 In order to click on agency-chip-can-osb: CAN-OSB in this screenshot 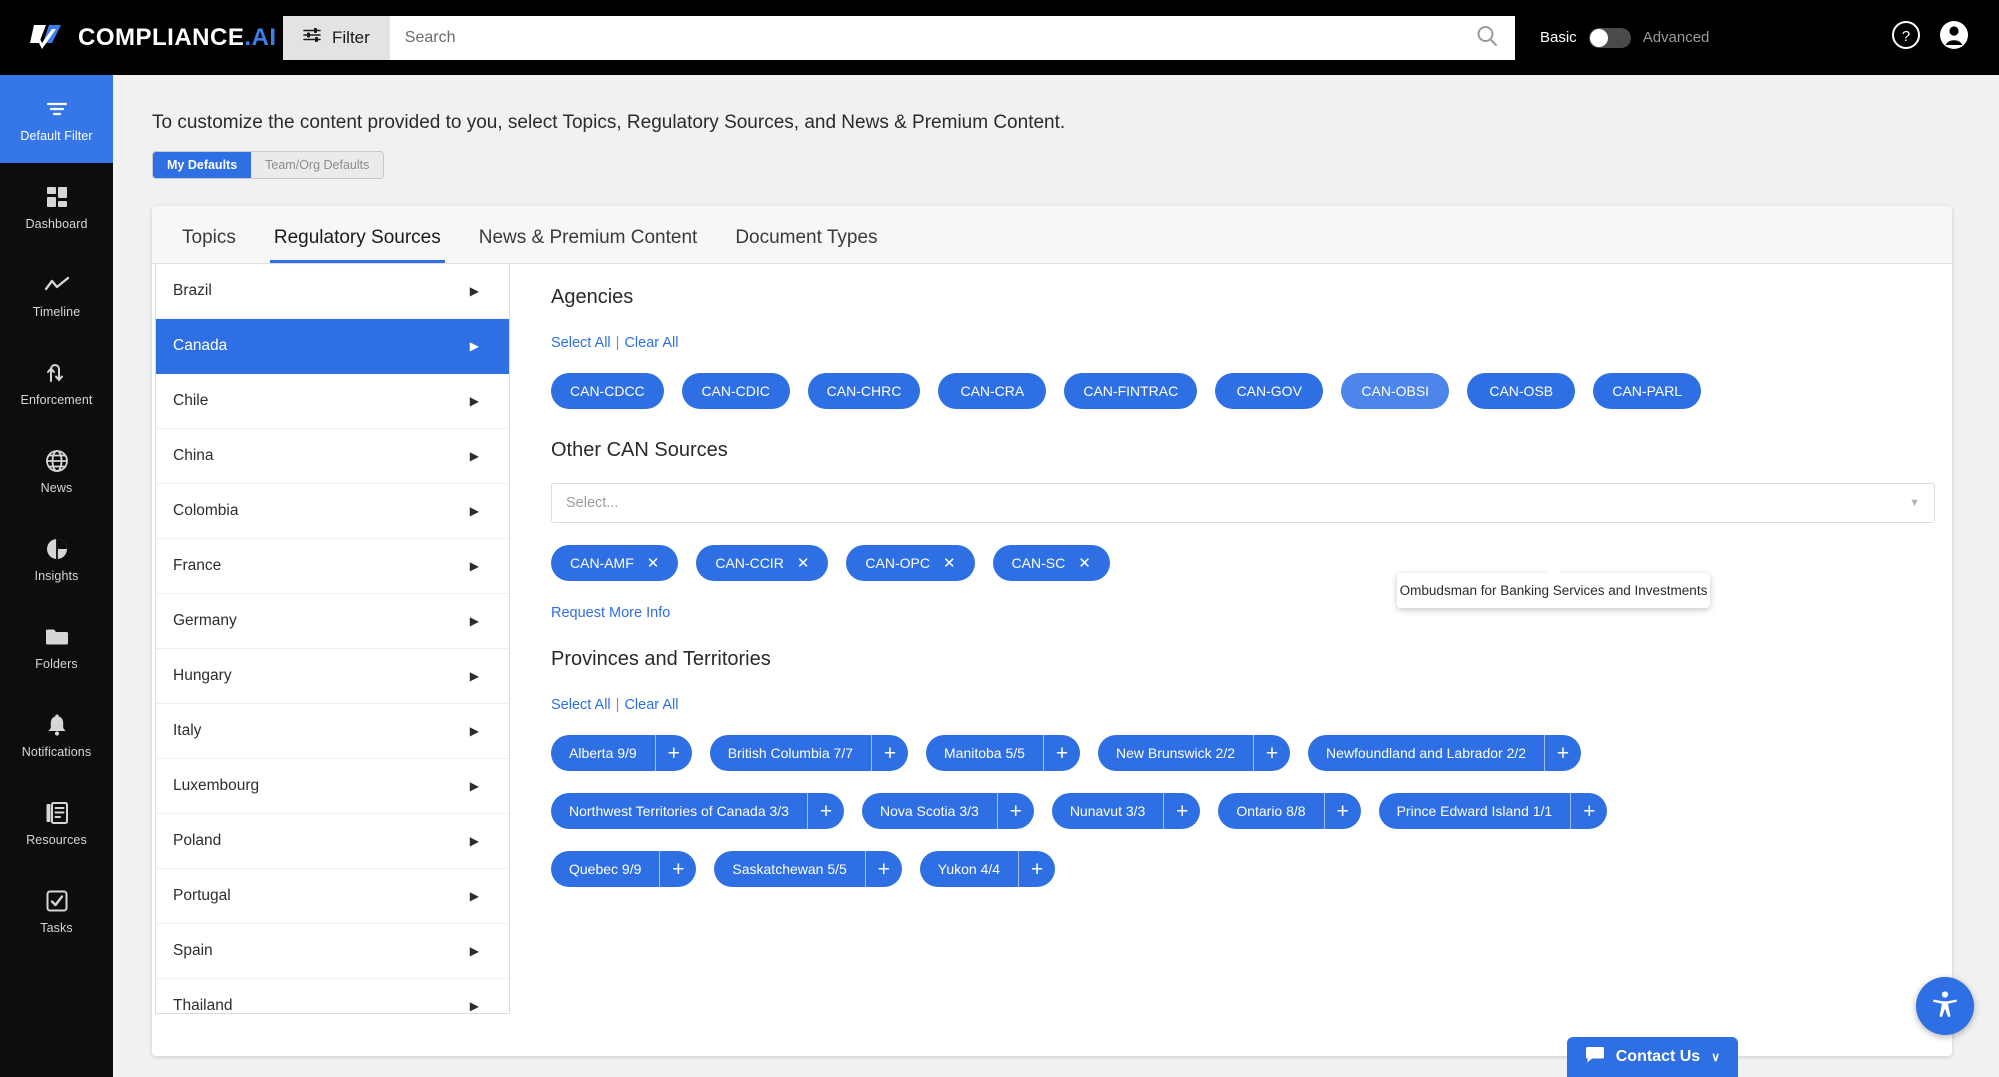, I will do `click(1521, 391)`.